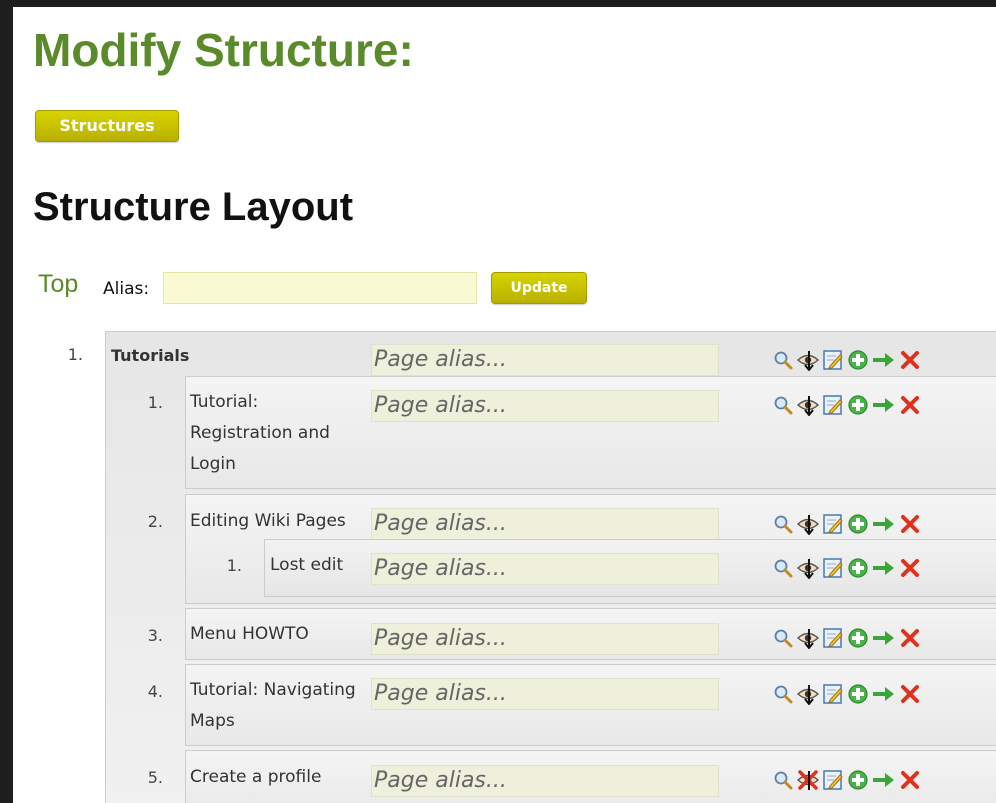 The height and width of the screenshot is (803, 996). I want to click on node-label: Create a profile, so click(255, 777).